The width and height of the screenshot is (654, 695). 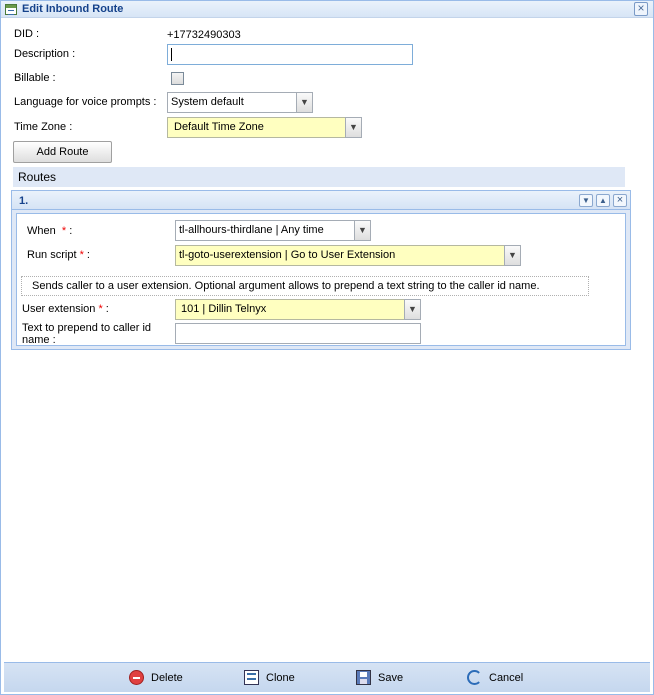 I want to click on did-value: +17732490303, so click(x=204, y=35).